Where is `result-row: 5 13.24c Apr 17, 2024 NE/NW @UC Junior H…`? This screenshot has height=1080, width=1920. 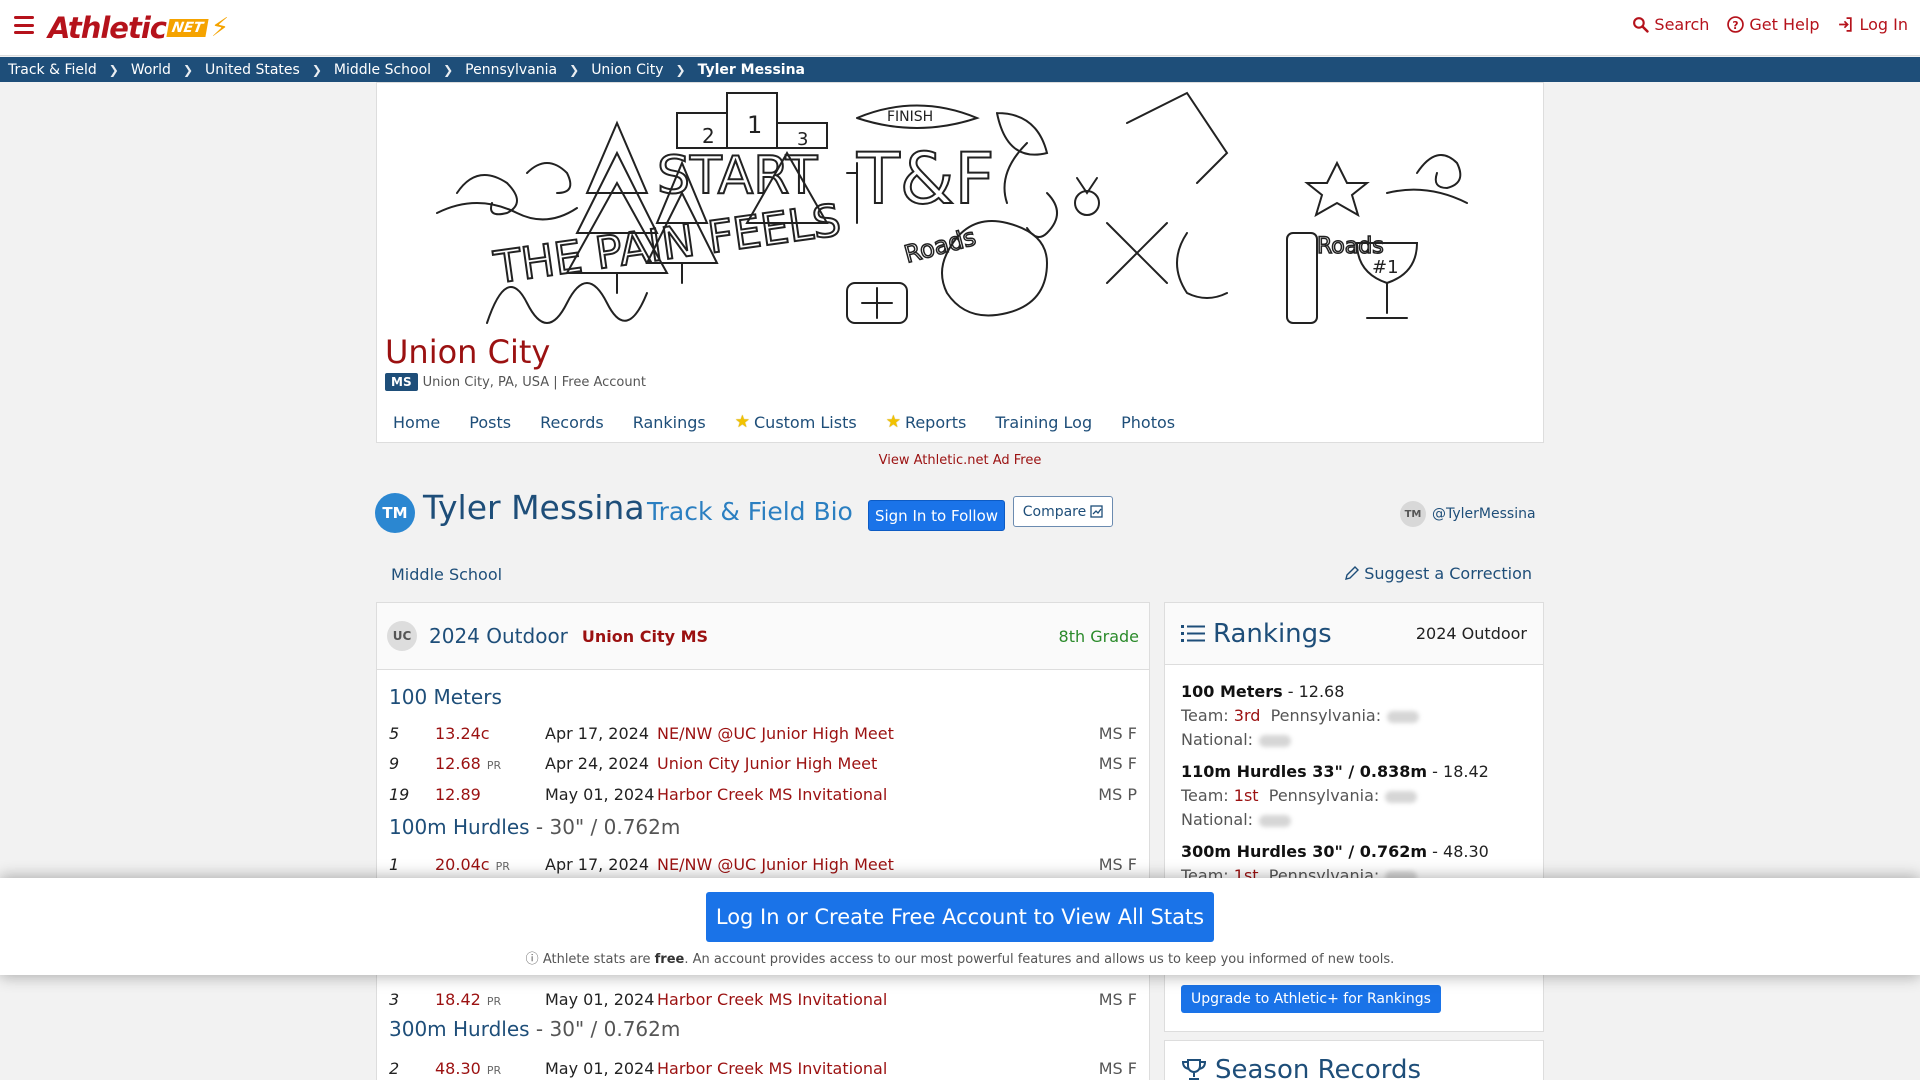
result-row: 5 13.24c Apr 17, 2024 NE/NW @UC Junior H… is located at coordinates (763, 733).